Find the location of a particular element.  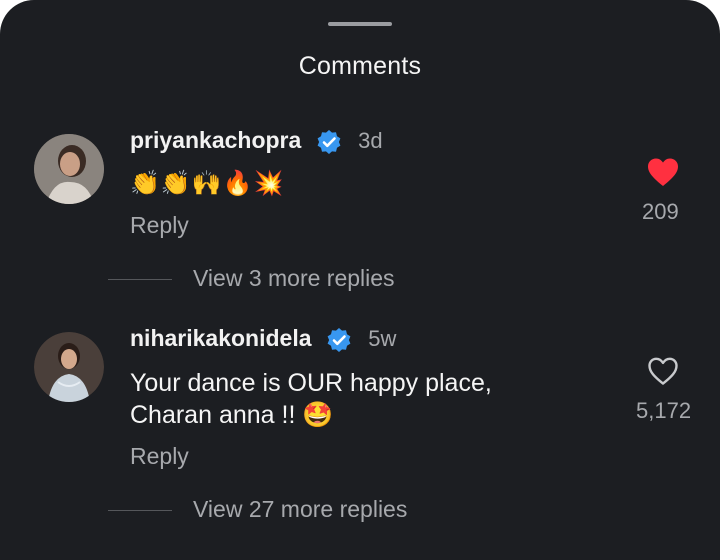

username-text: niharikakonidela is located at coordinates (221, 338).